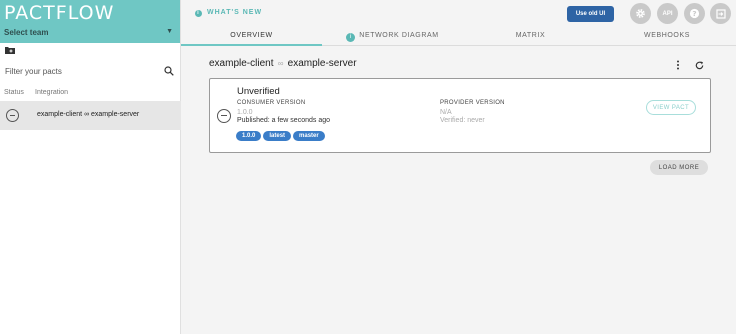 Image resolution: width=736 pixels, height=334 pixels. I want to click on link-icon: ∞, so click(280, 63).